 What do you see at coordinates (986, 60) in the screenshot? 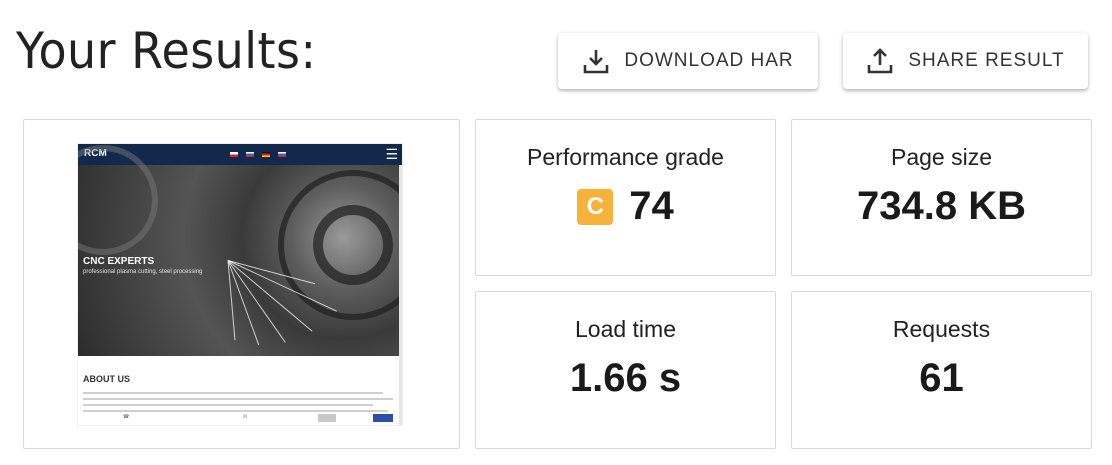
I see `share-result-label: SHARE RESULT` at bounding box center [986, 60].